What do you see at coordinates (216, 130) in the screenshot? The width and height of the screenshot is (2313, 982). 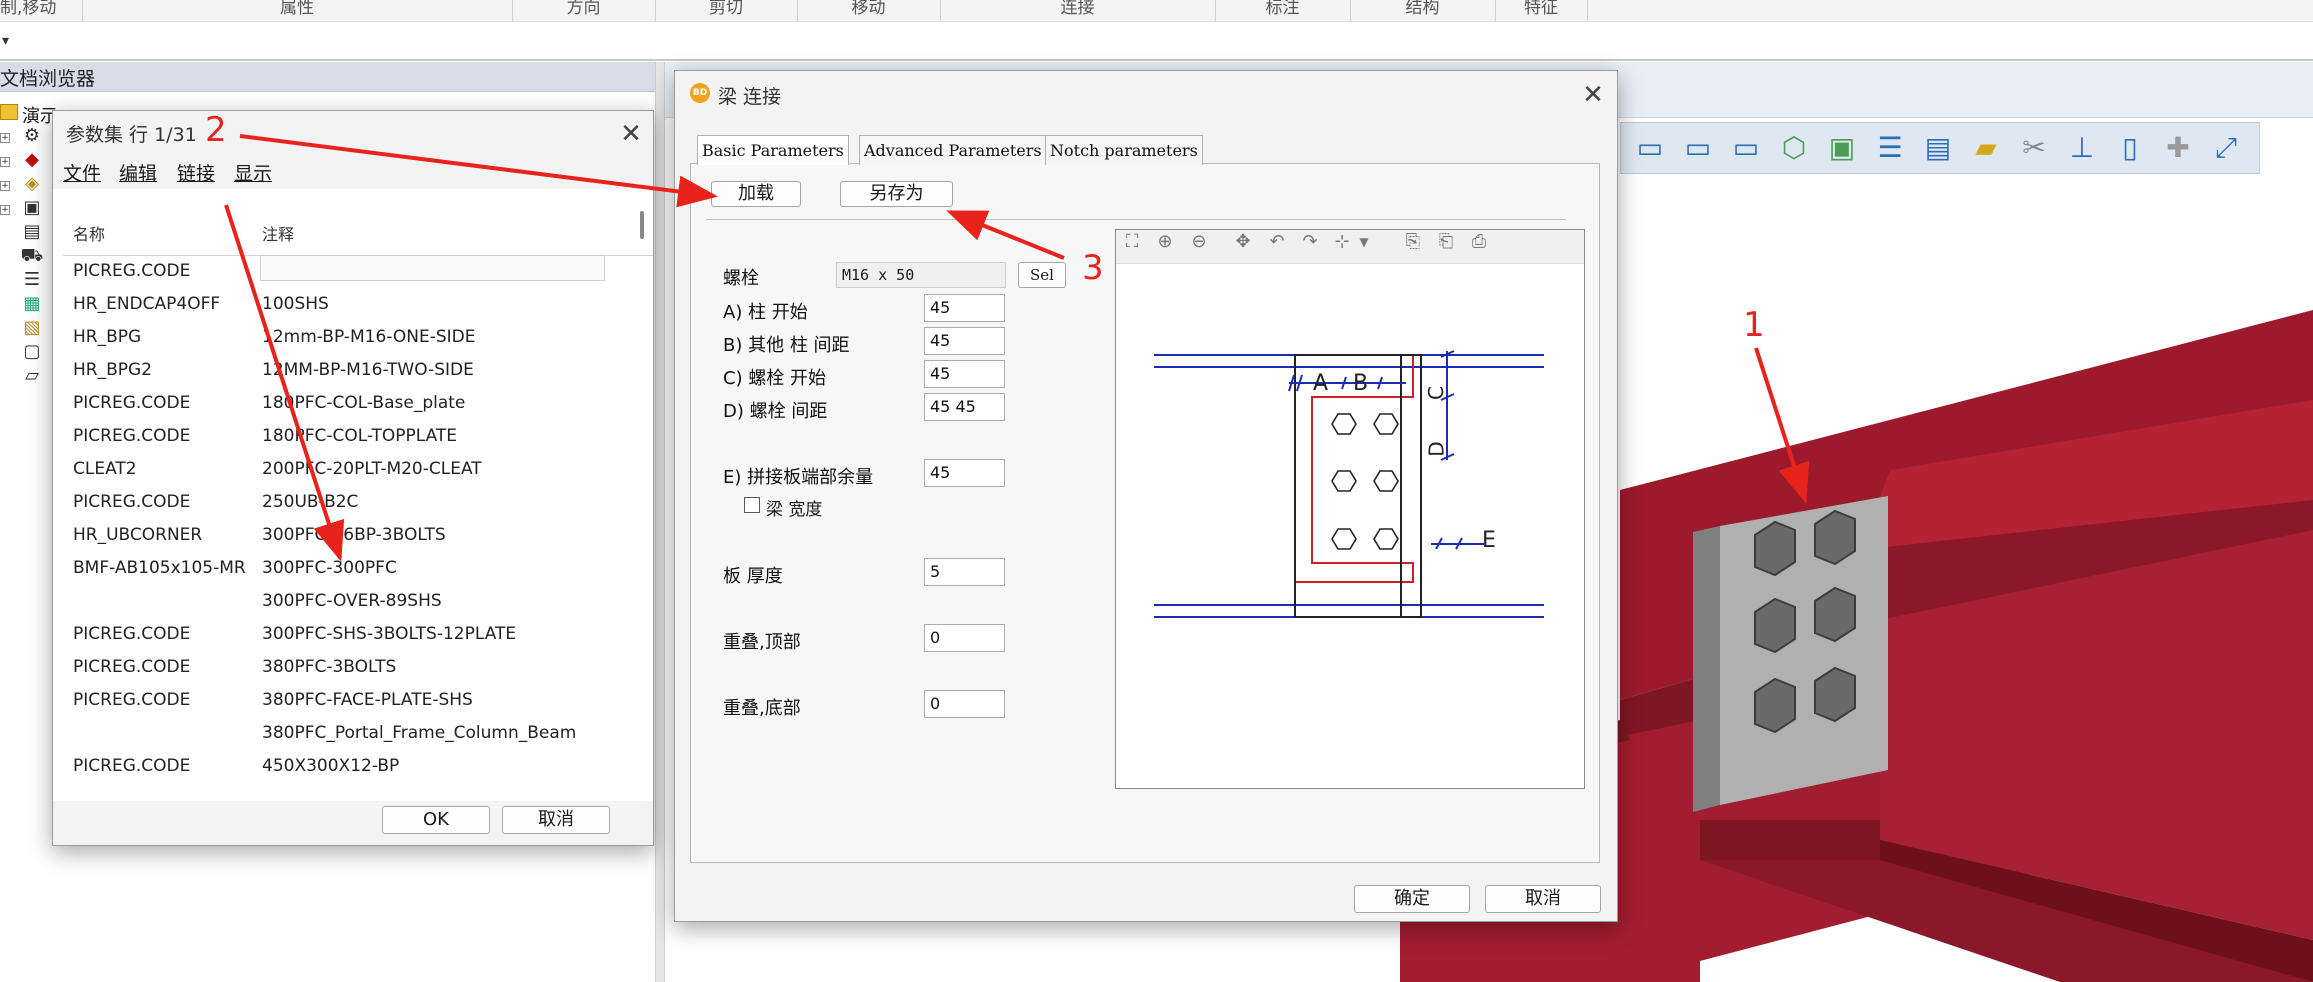 I see `annotation-label-2: 2` at bounding box center [216, 130].